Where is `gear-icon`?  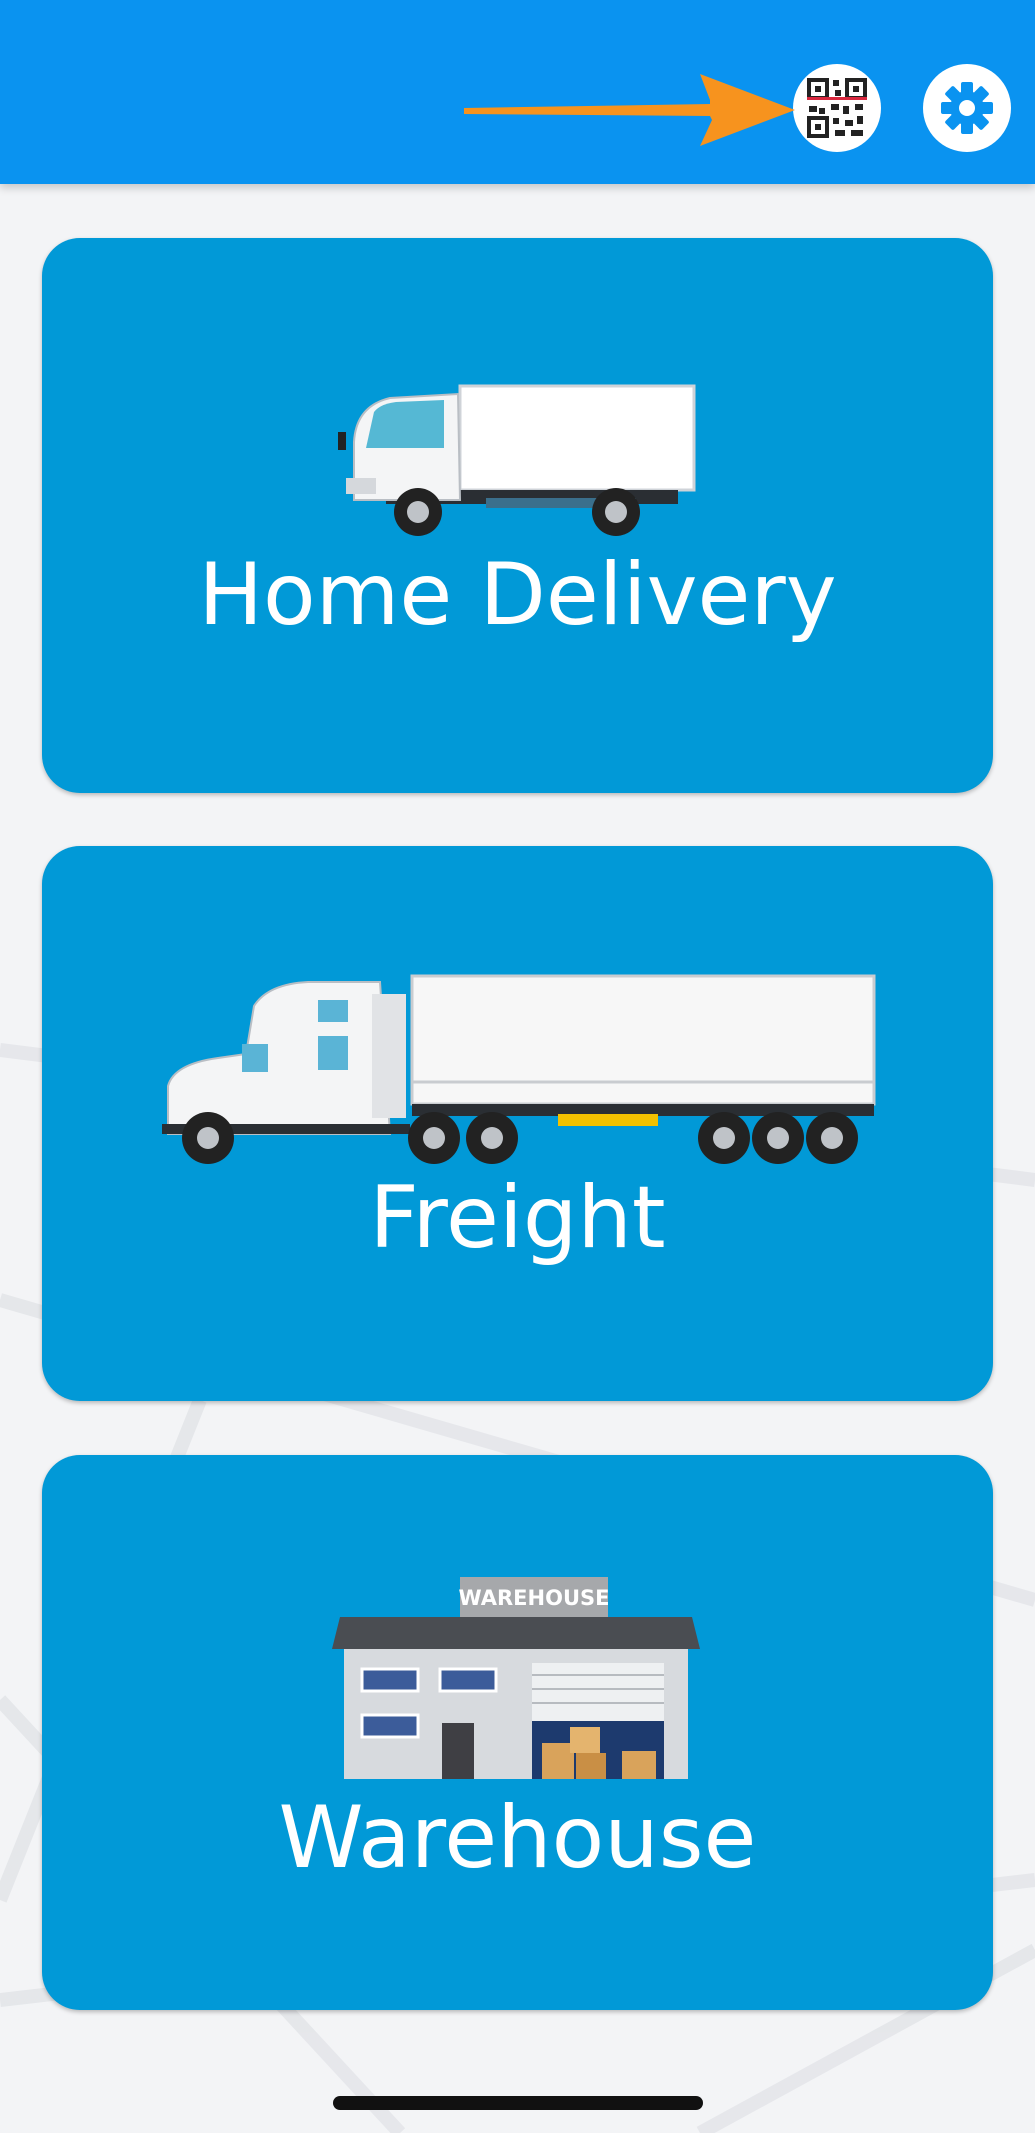 gear-icon is located at coordinates (967, 108).